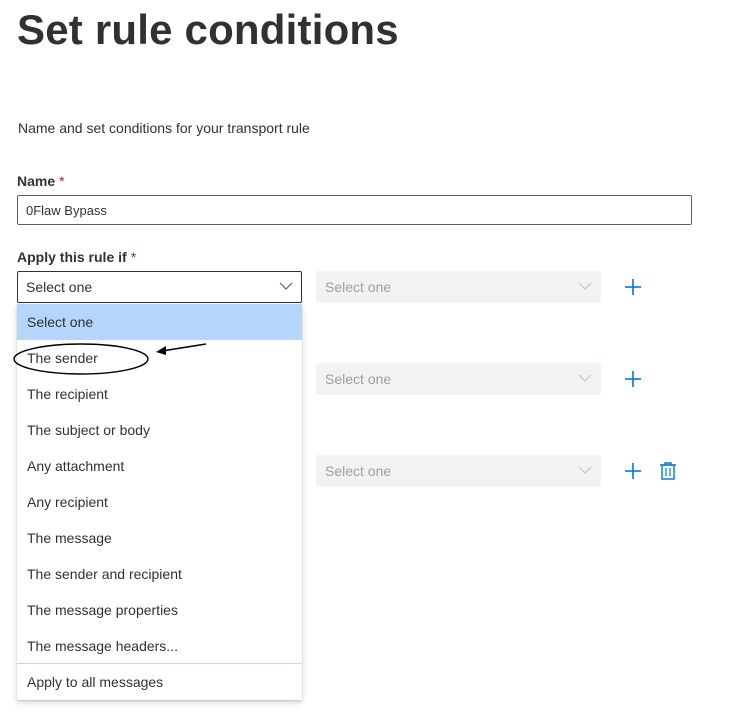 The height and width of the screenshot is (727, 754). Describe the element at coordinates (159, 538) in the screenshot. I see `dropdown-option-the-message: The message` at that location.